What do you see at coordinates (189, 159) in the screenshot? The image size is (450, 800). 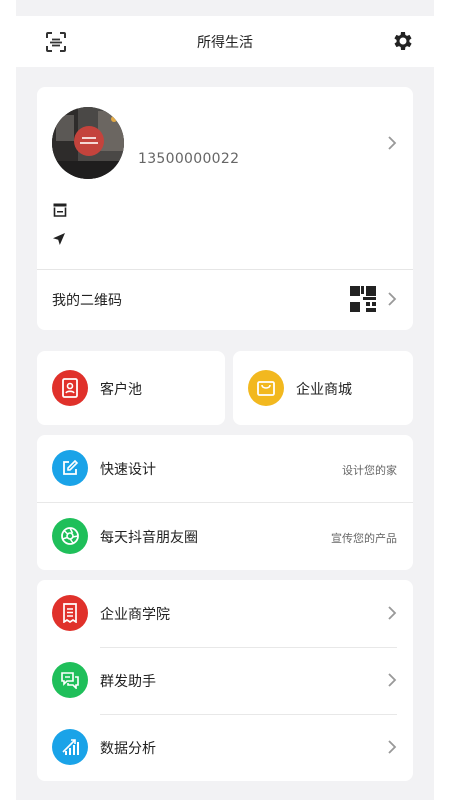 I see `phone-number: 13500000022` at bounding box center [189, 159].